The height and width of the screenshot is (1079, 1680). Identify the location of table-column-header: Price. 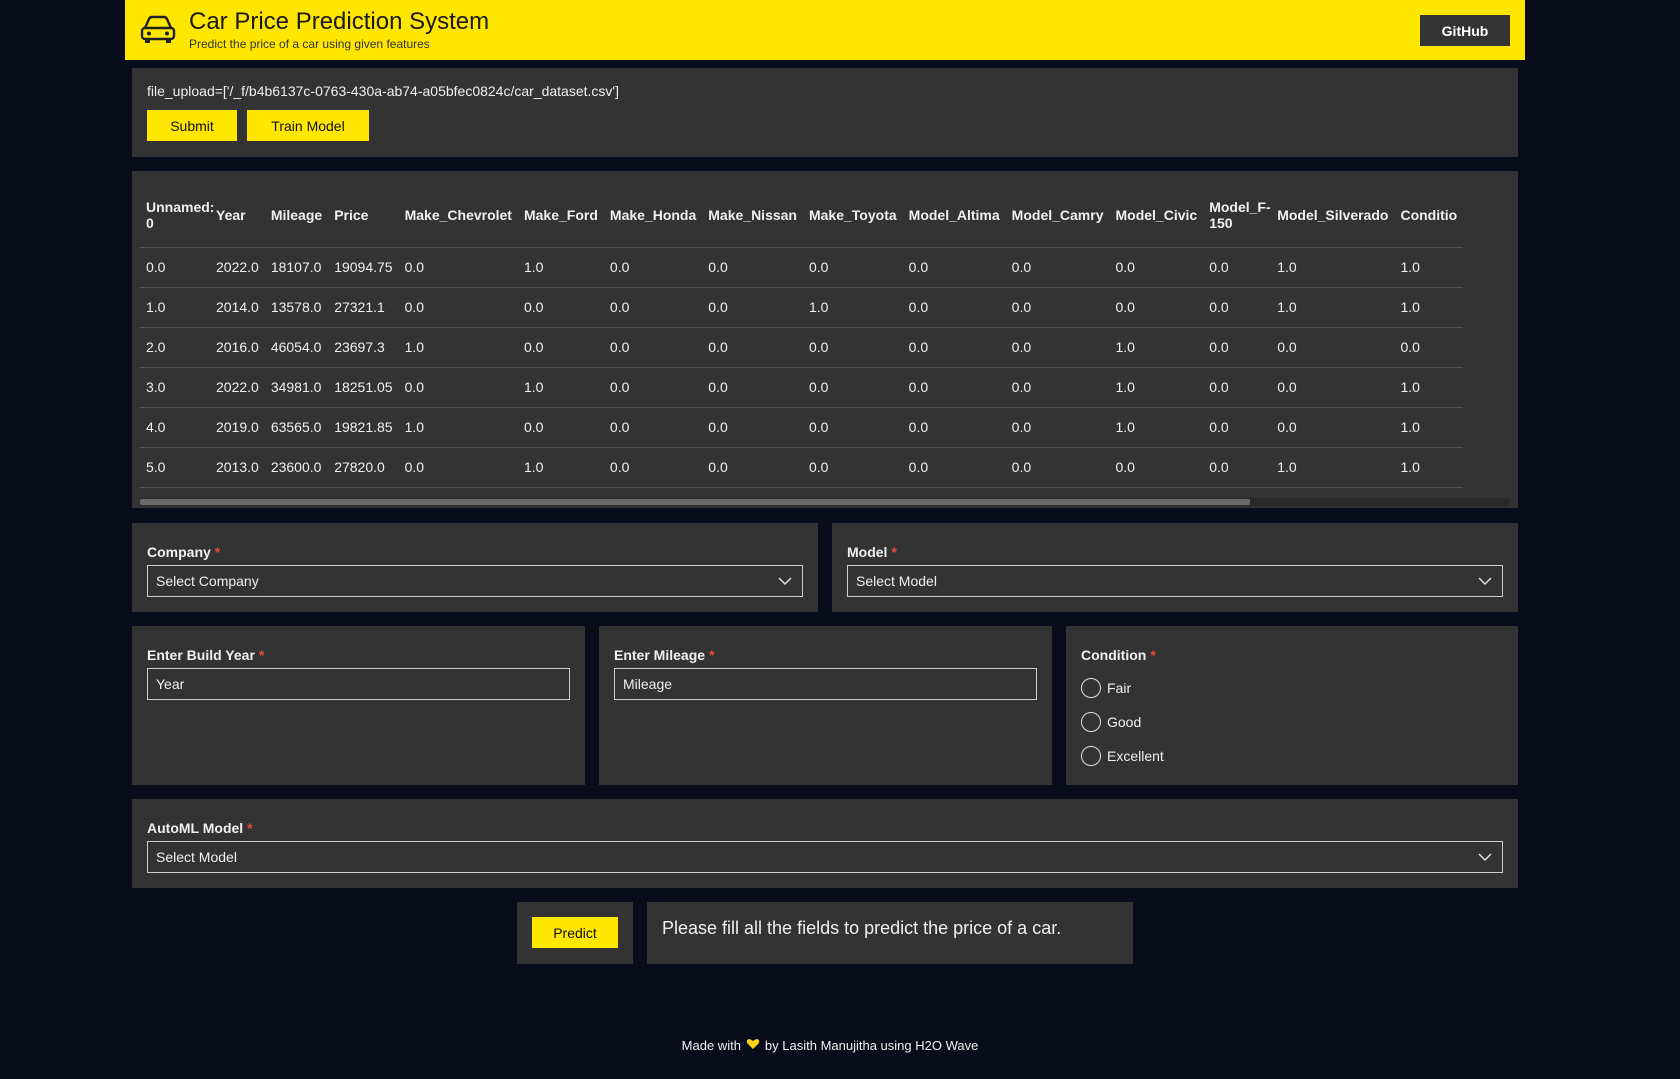
(363, 221).